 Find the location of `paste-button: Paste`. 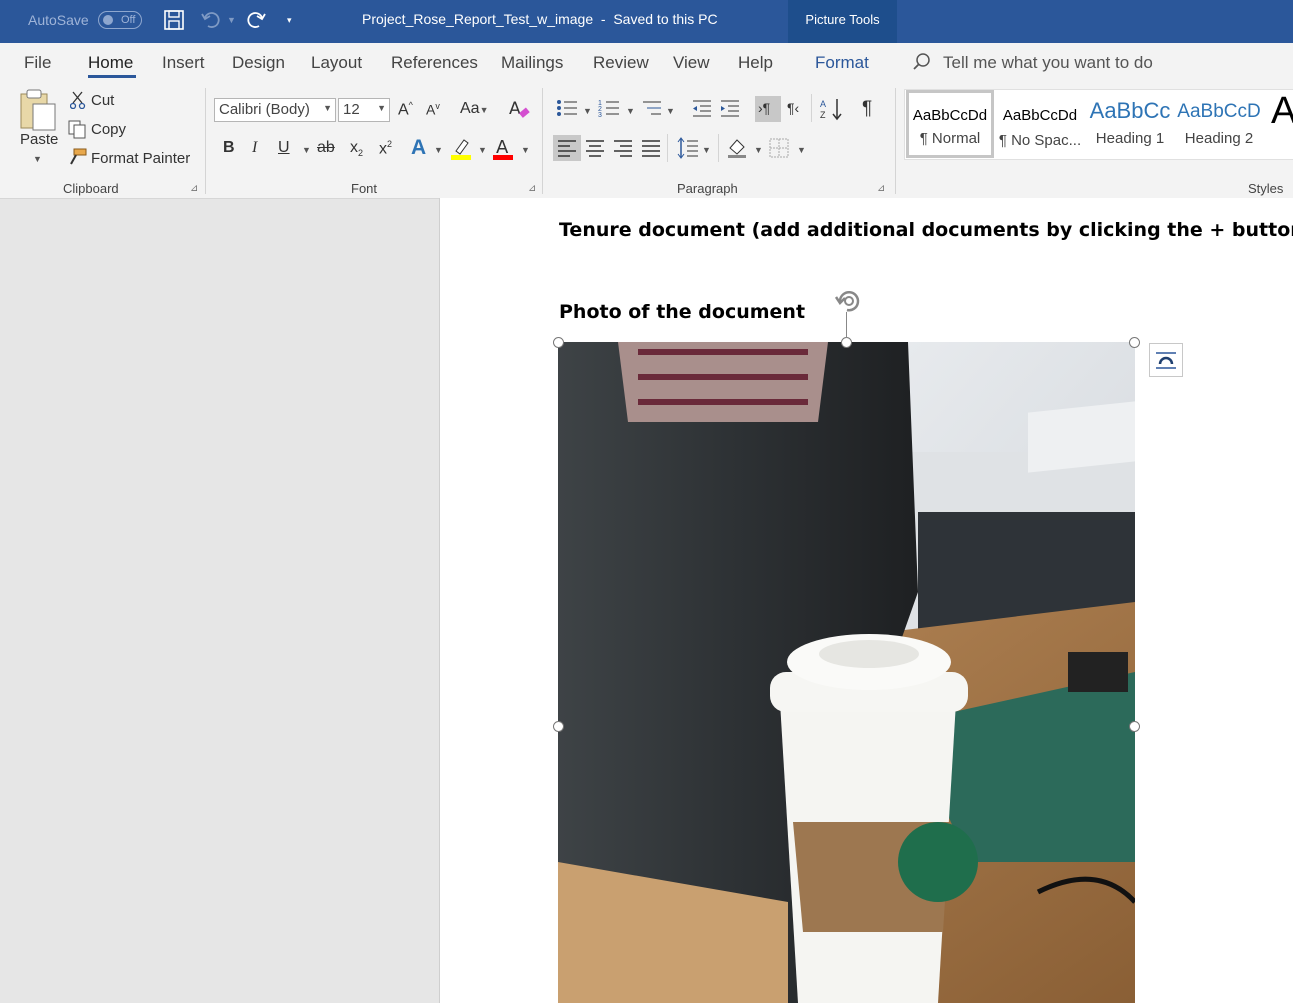

paste-button: Paste is located at coordinates (39, 139).